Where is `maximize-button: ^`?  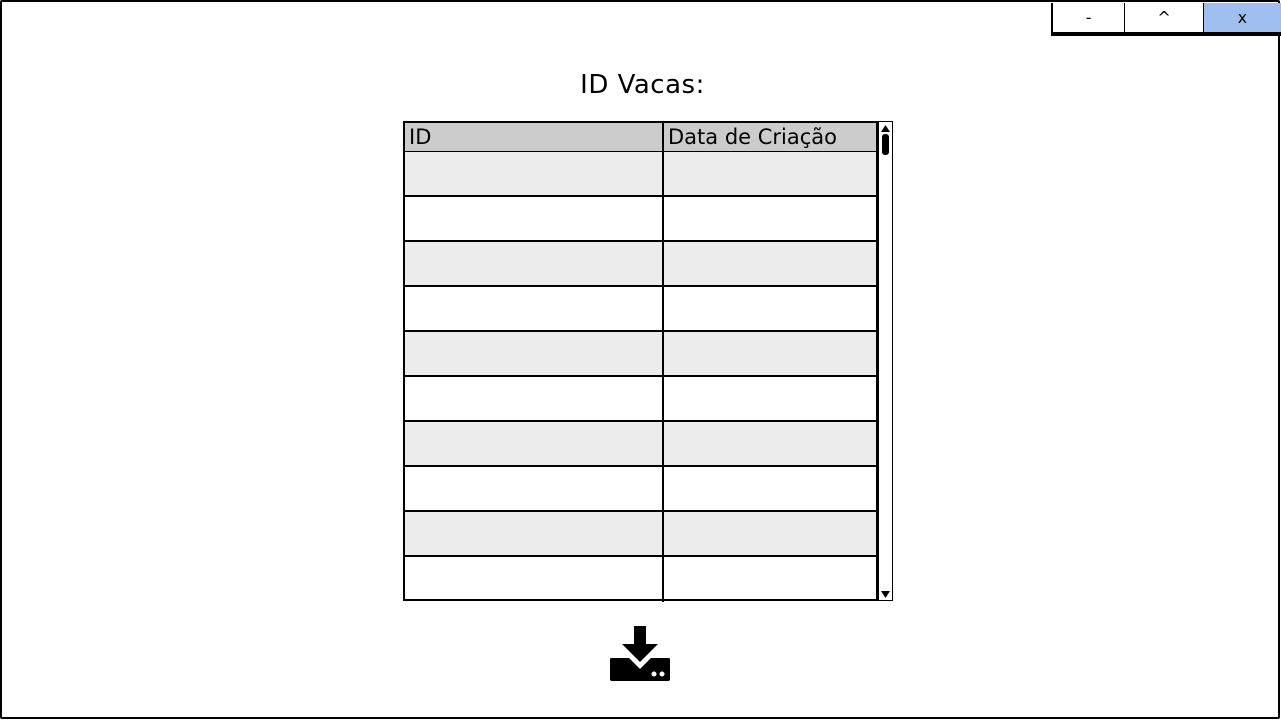
maximize-button: ^ is located at coordinates (1164, 17).